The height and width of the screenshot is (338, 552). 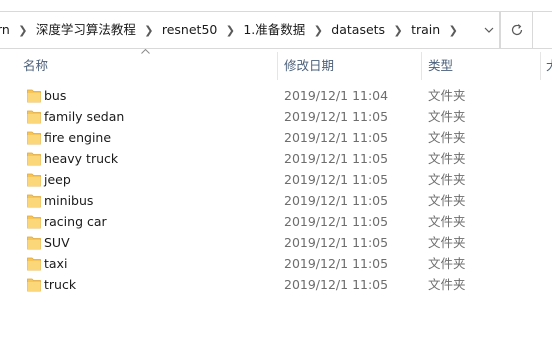 I want to click on file-name: SUV, so click(x=57, y=242).